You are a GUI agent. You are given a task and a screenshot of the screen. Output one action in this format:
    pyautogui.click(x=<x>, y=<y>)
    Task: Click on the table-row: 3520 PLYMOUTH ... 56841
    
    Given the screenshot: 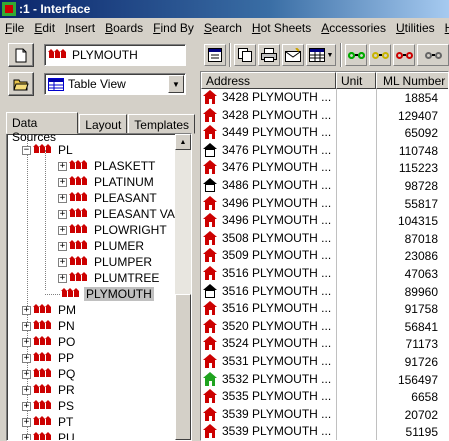 What is the action you would take?
    pyautogui.click(x=324, y=326)
    